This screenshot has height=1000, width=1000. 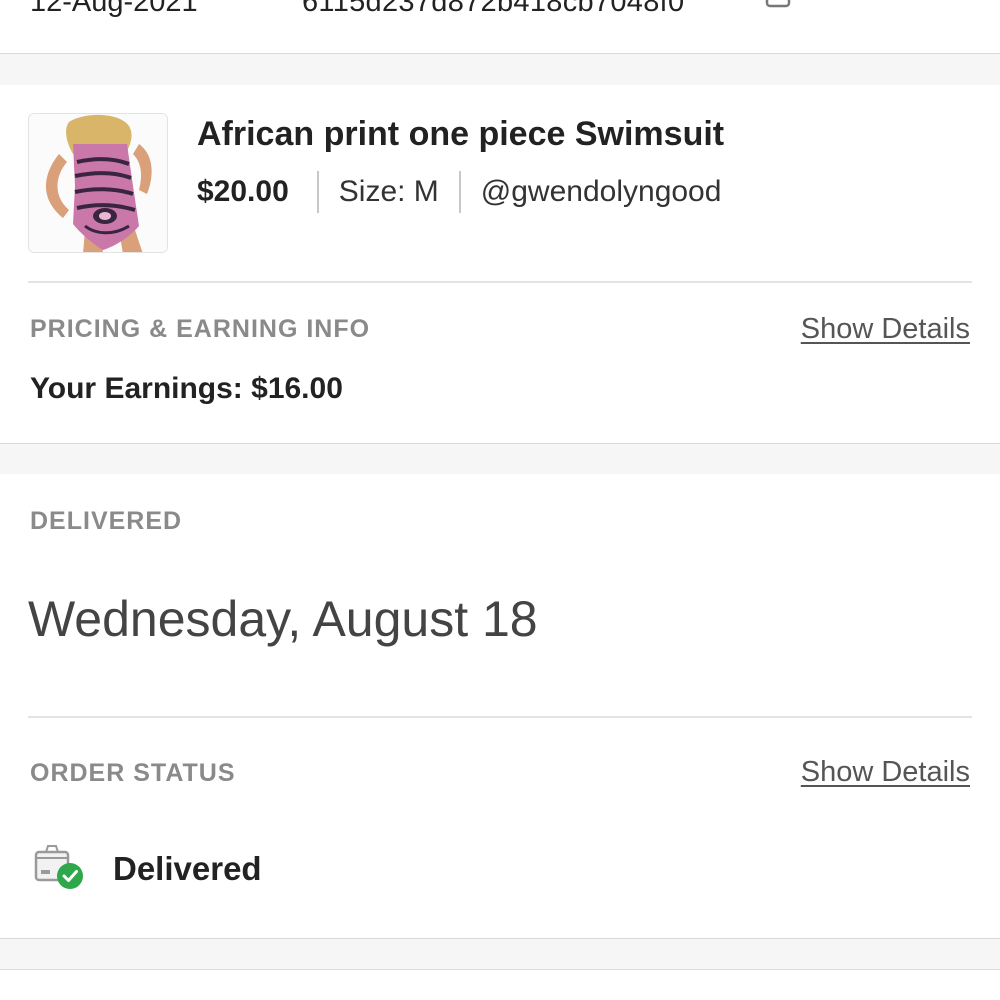 What do you see at coordinates (243, 191) in the screenshot?
I see `product-price: $20.00` at bounding box center [243, 191].